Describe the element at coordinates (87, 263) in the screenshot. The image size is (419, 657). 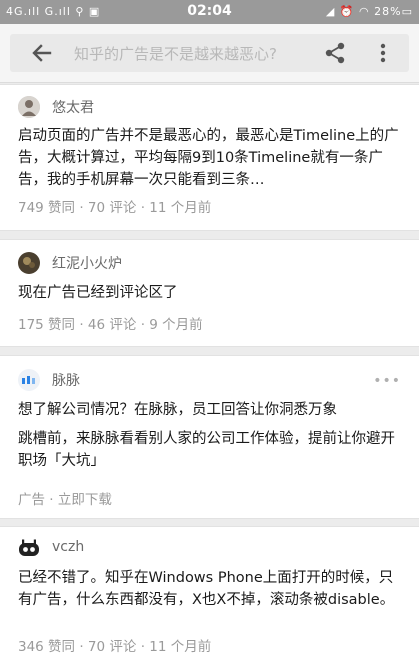
I see `author-name: 红泥小火炉` at that location.